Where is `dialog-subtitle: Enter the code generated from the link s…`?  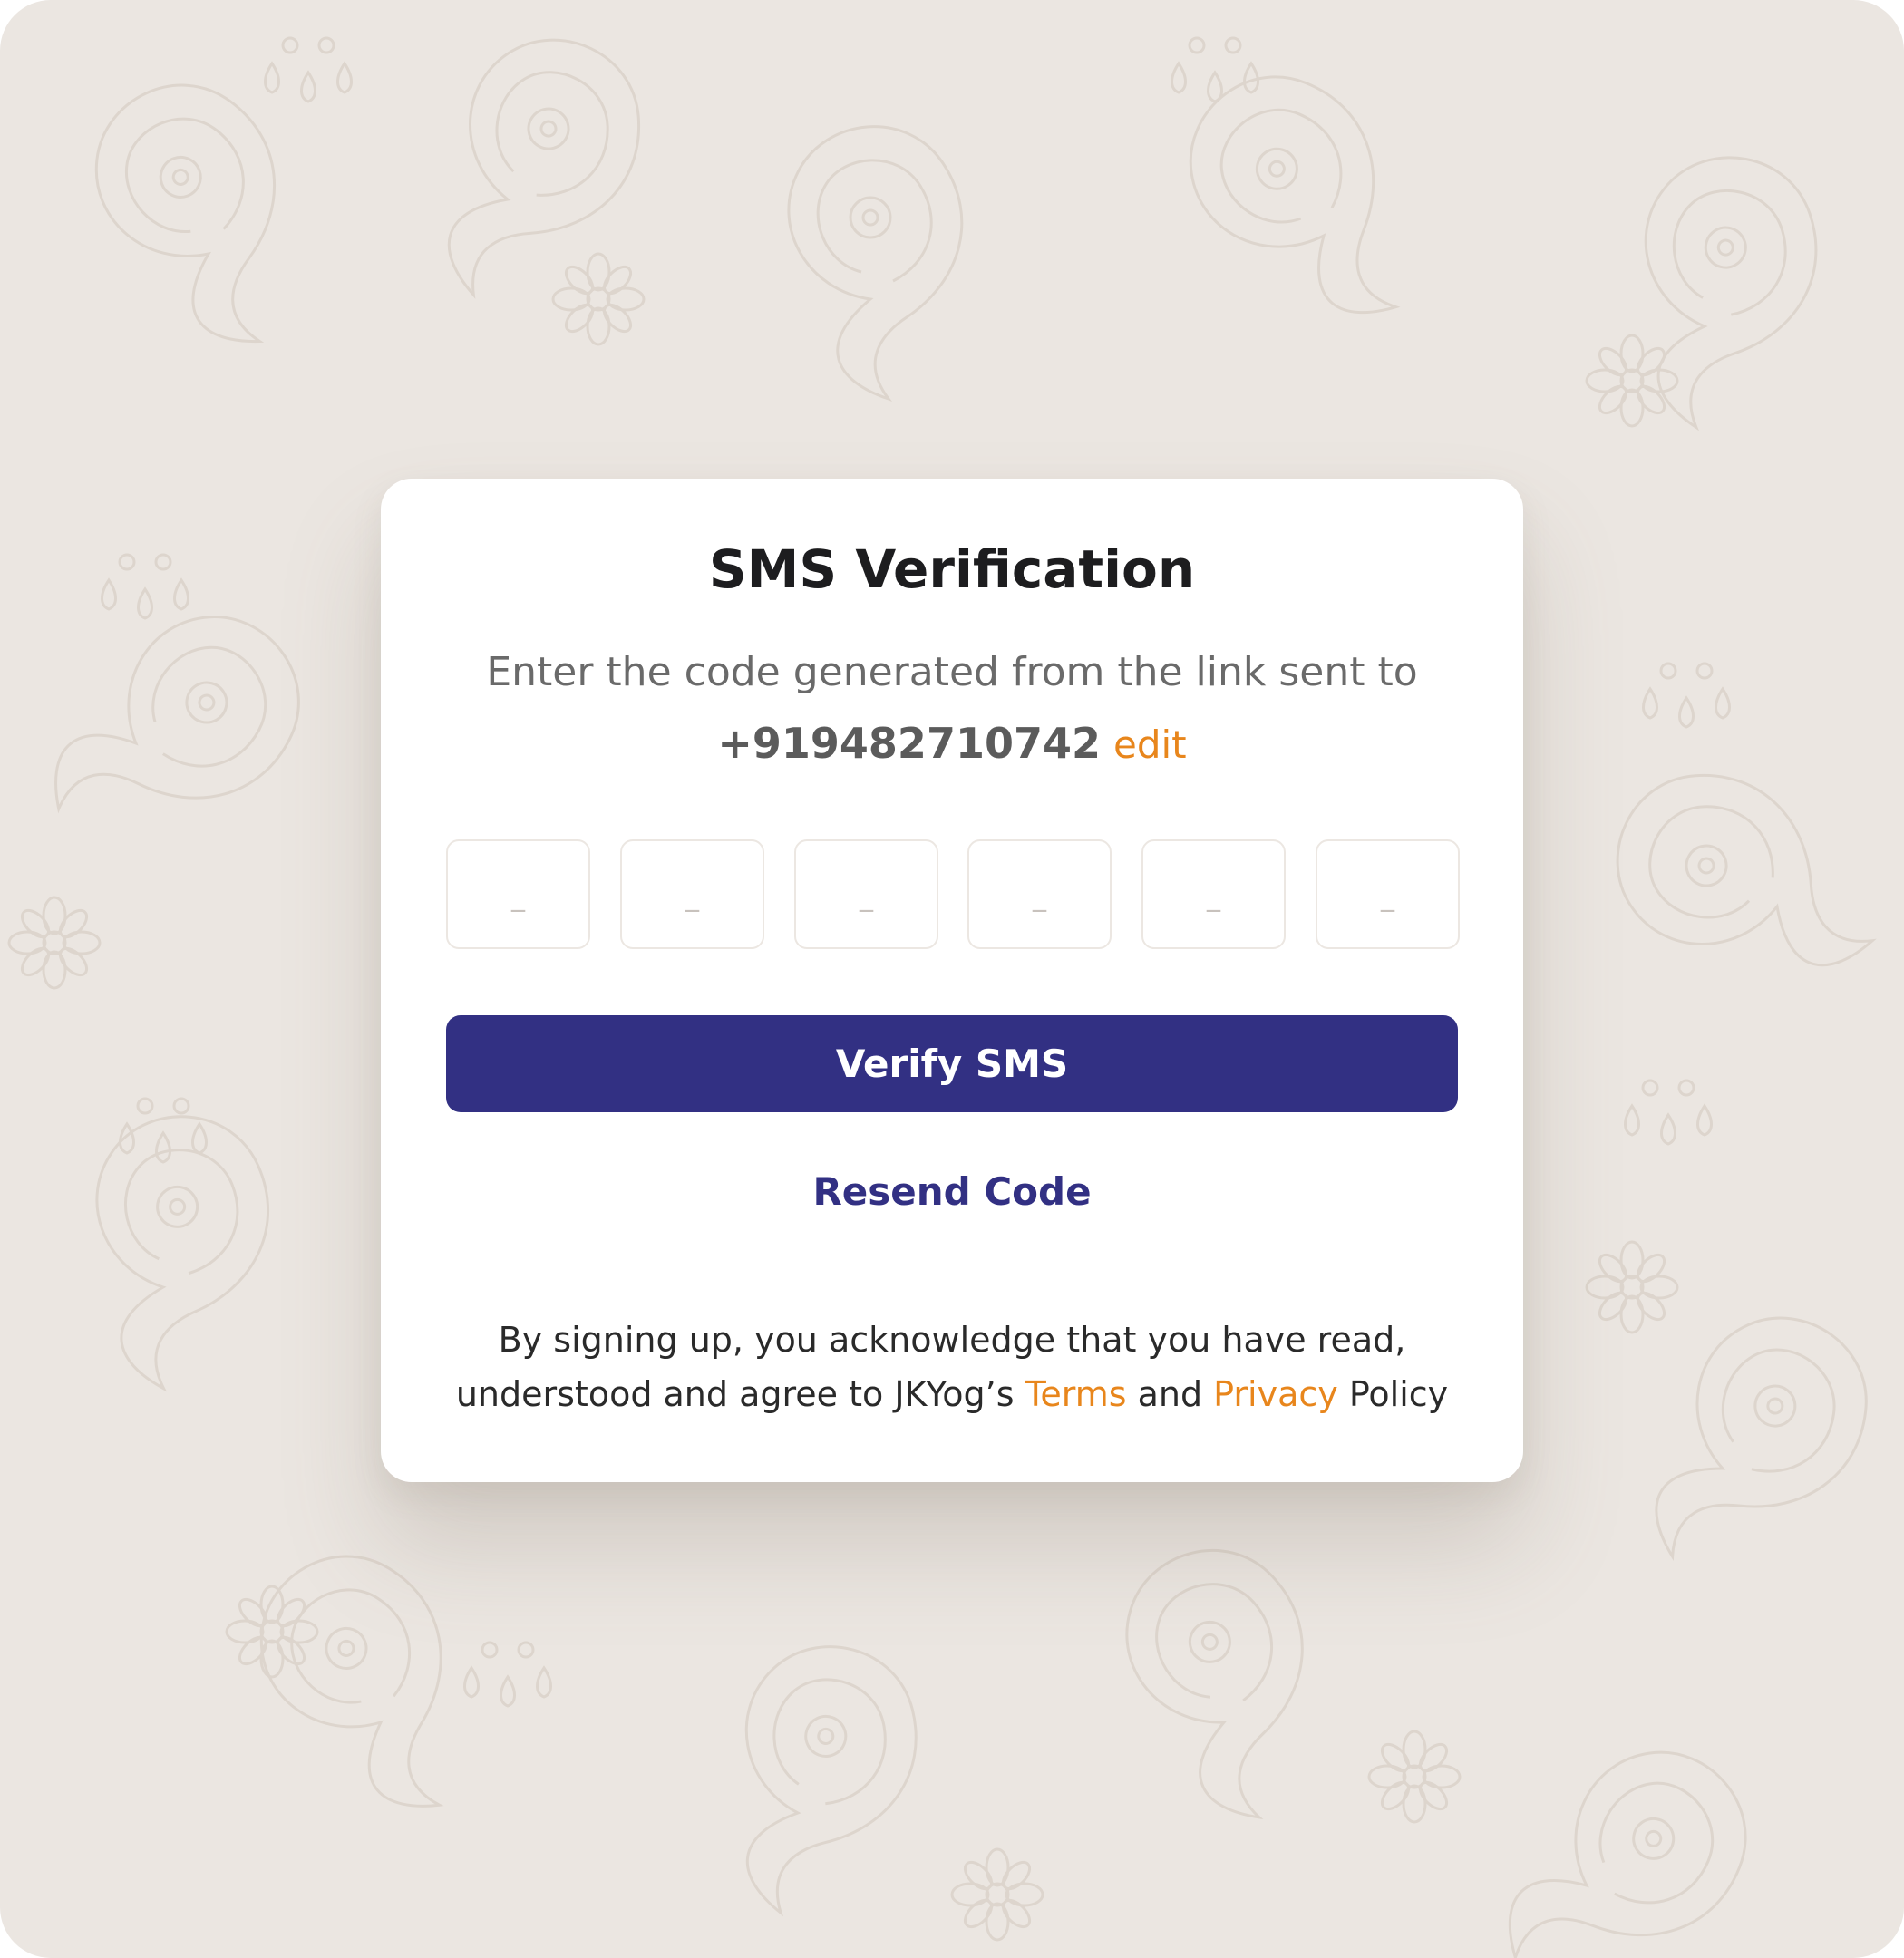 dialog-subtitle: Enter the code generated from the link s… is located at coordinates (952, 672).